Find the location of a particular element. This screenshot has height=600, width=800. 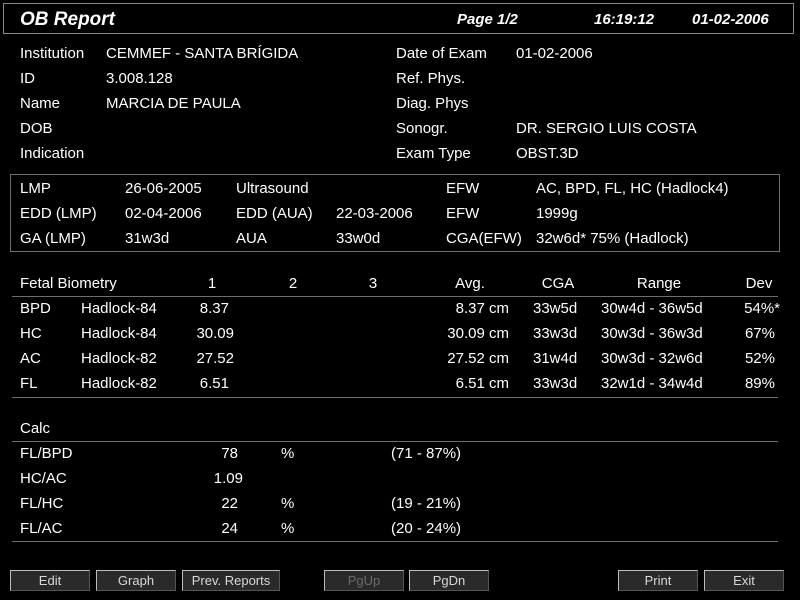

prev-reports-button: Prev. Reports is located at coordinates (231, 580).